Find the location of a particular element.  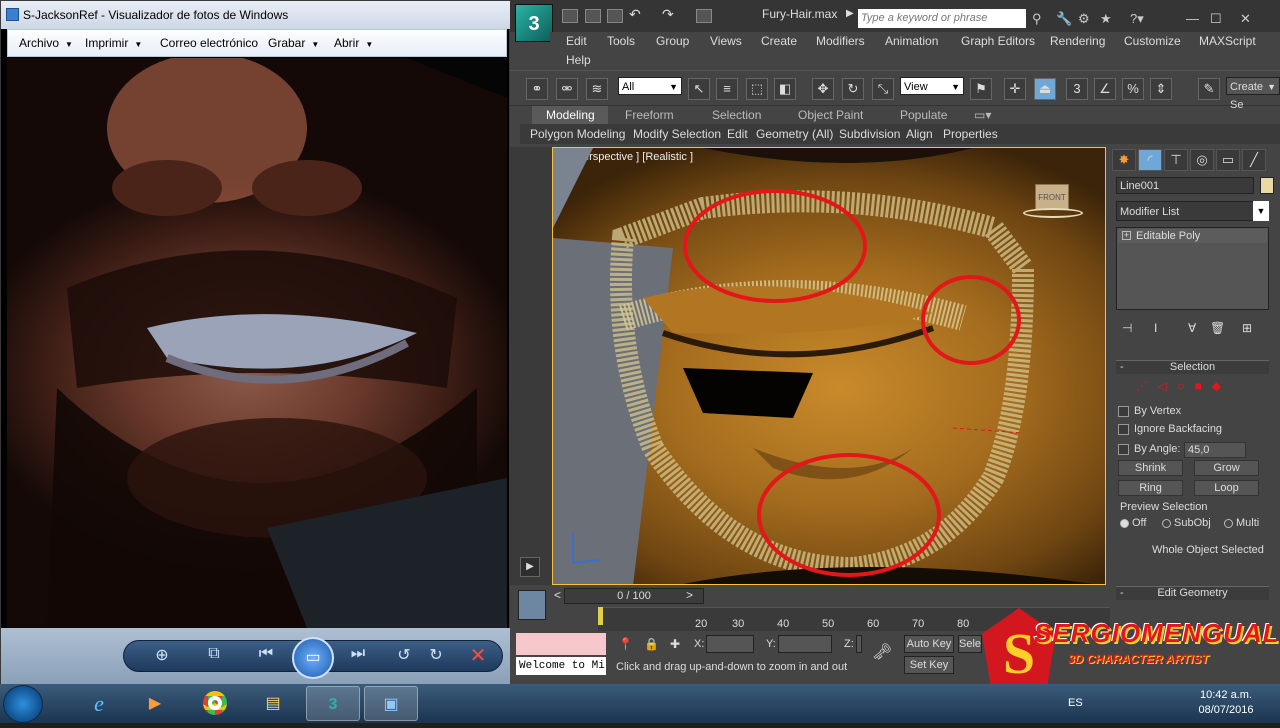

chevron-down-icon: ▼ is located at coordinates (1261, 211).